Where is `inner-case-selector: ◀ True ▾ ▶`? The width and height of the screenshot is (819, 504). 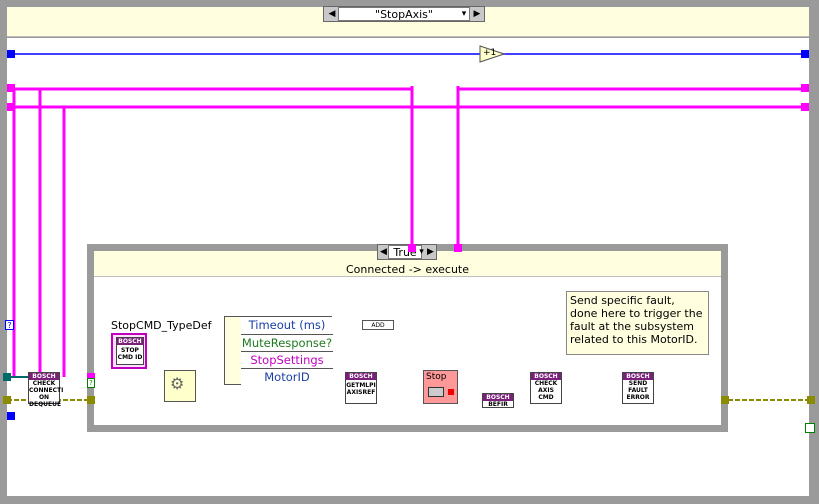 inner-case-selector: ◀ True ▾ ▶ is located at coordinates (407, 252).